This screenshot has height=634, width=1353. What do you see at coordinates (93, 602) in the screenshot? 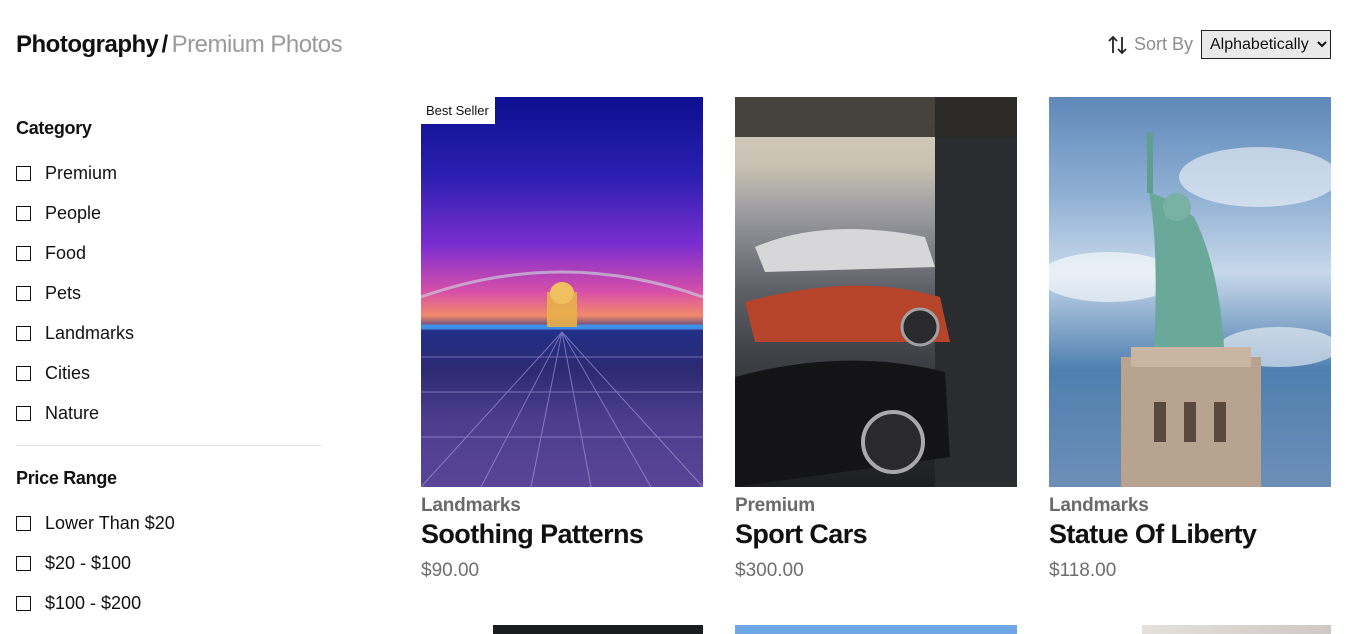
I see `price-label: $100 - $200` at bounding box center [93, 602].